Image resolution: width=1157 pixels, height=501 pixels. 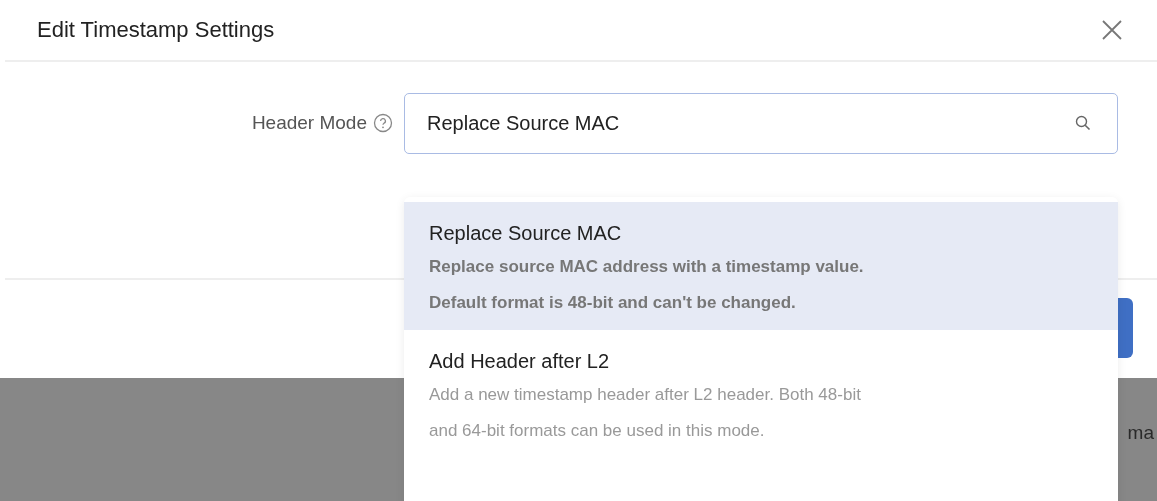 I want to click on field-label: Header Mode, so click(x=309, y=123).